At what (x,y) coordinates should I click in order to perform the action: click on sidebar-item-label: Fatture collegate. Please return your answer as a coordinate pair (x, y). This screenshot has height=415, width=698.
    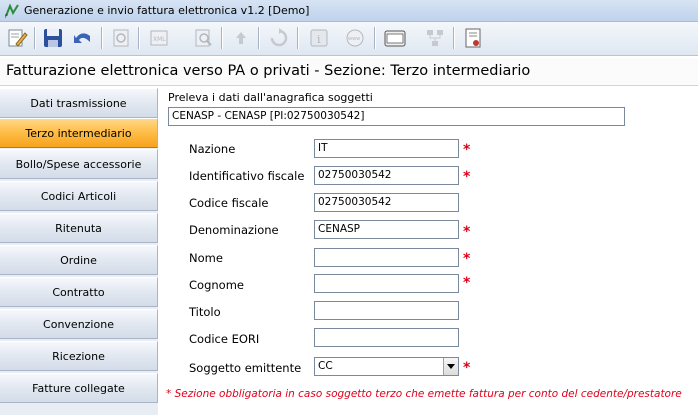
    Looking at the image, I should click on (78, 388).